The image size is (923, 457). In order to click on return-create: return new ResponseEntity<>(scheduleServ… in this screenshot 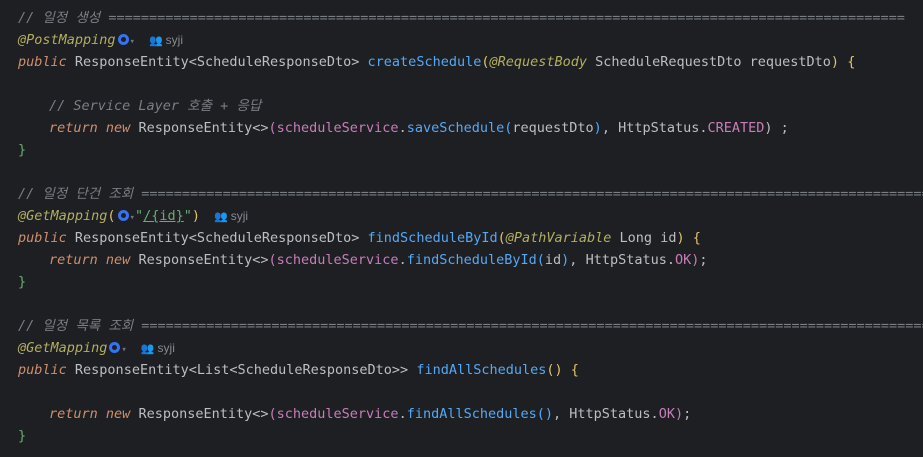, I will do `click(419, 128)`.